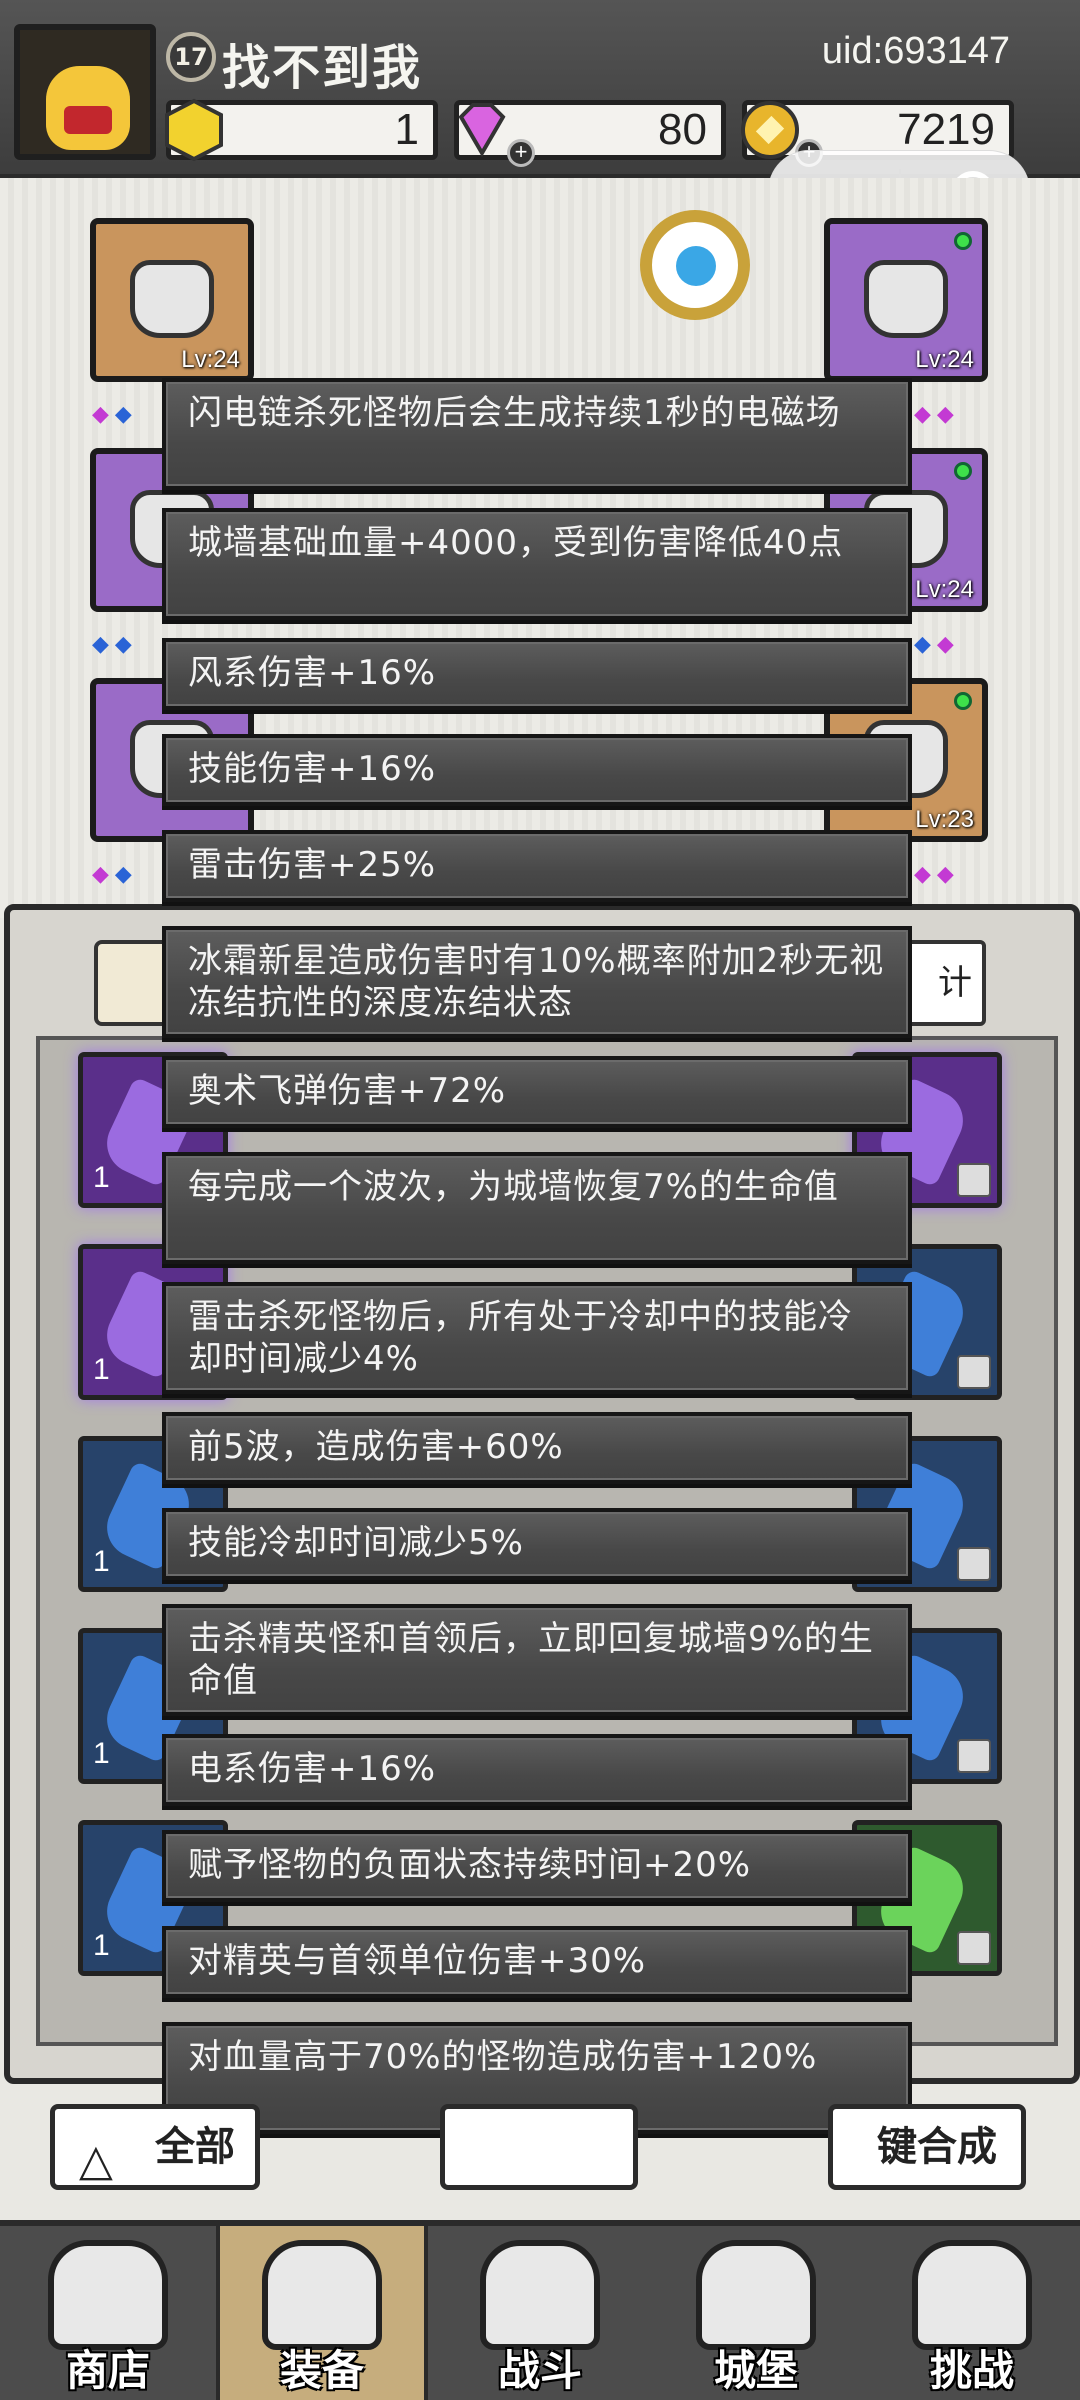 Image resolution: width=1080 pixels, height=2400 pixels. I want to click on affix-tooltip: 赋予怪物的负面状态持续时间+20%, so click(537, 1866).